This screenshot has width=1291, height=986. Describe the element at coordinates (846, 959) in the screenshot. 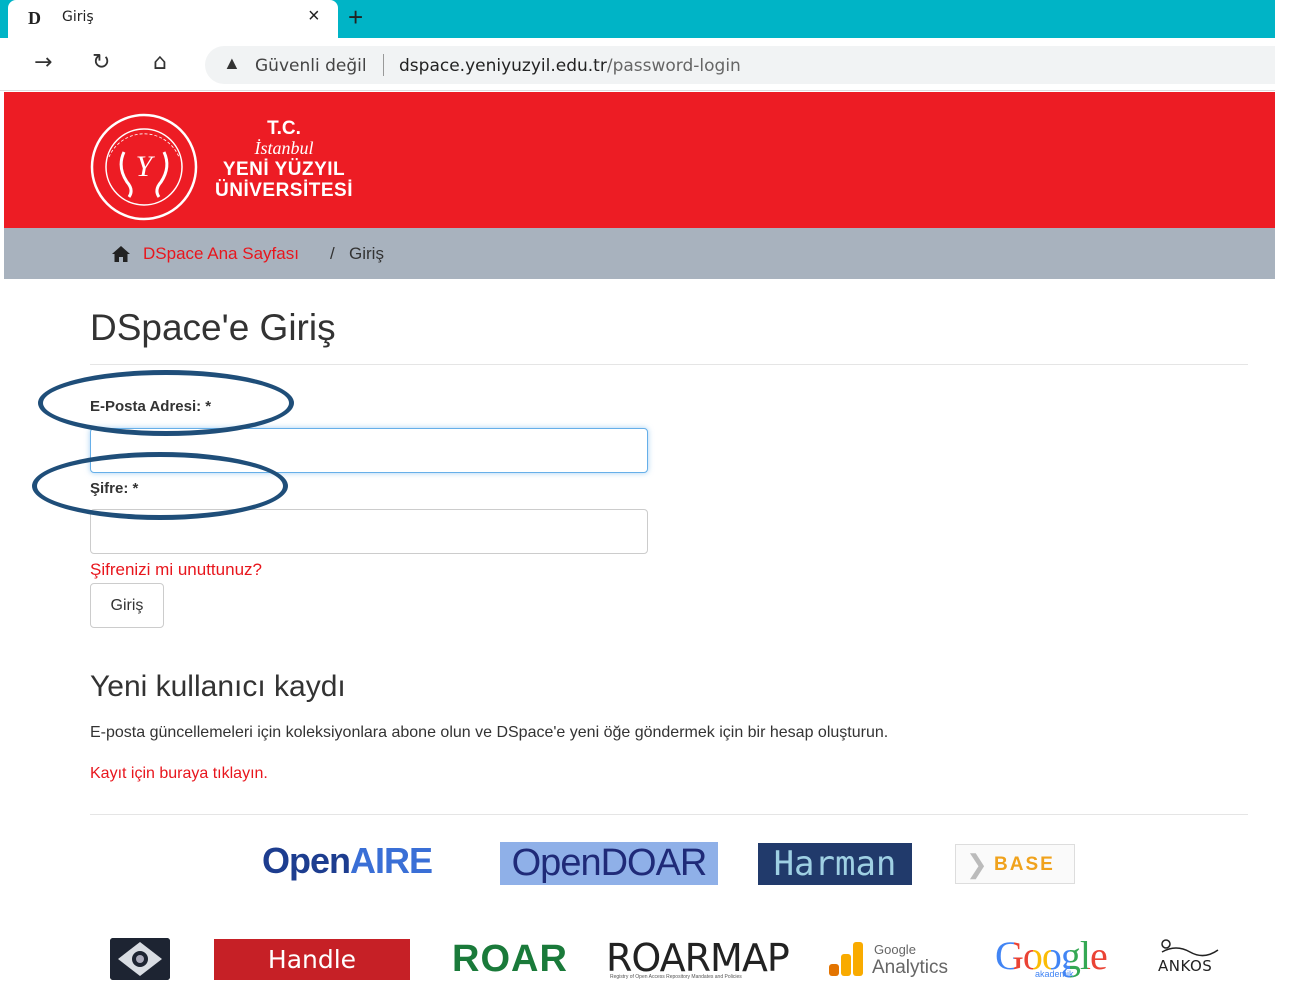

I see `google-analytics-icon` at that location.